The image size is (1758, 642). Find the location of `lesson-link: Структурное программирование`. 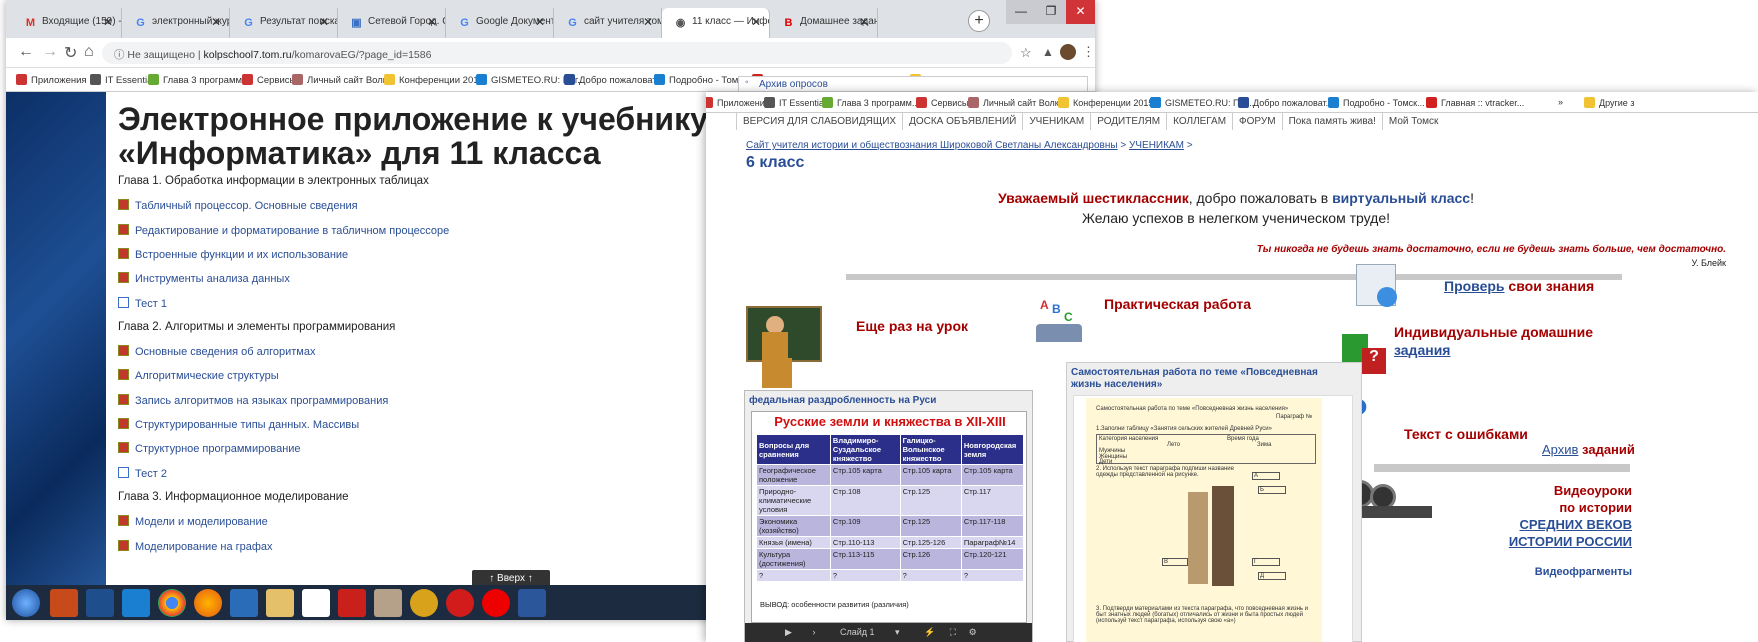

lesson-link: Структурное программирование is located at coordinates (209, 448).